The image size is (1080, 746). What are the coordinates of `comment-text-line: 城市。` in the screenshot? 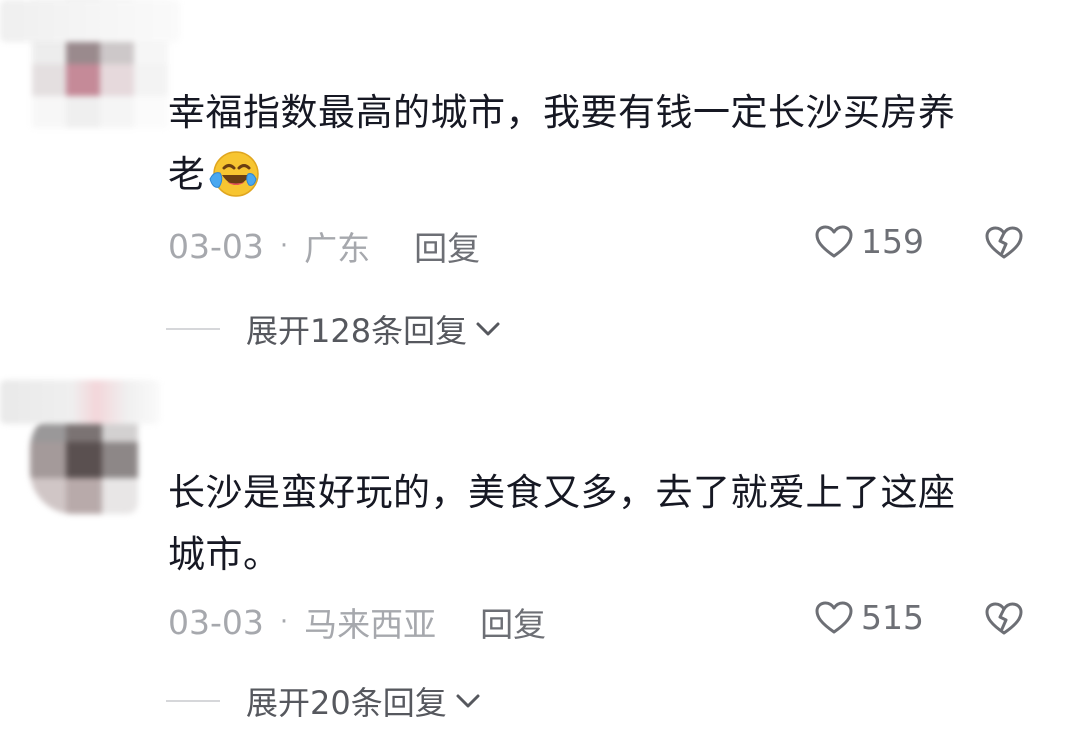 It's located at (224, 554).